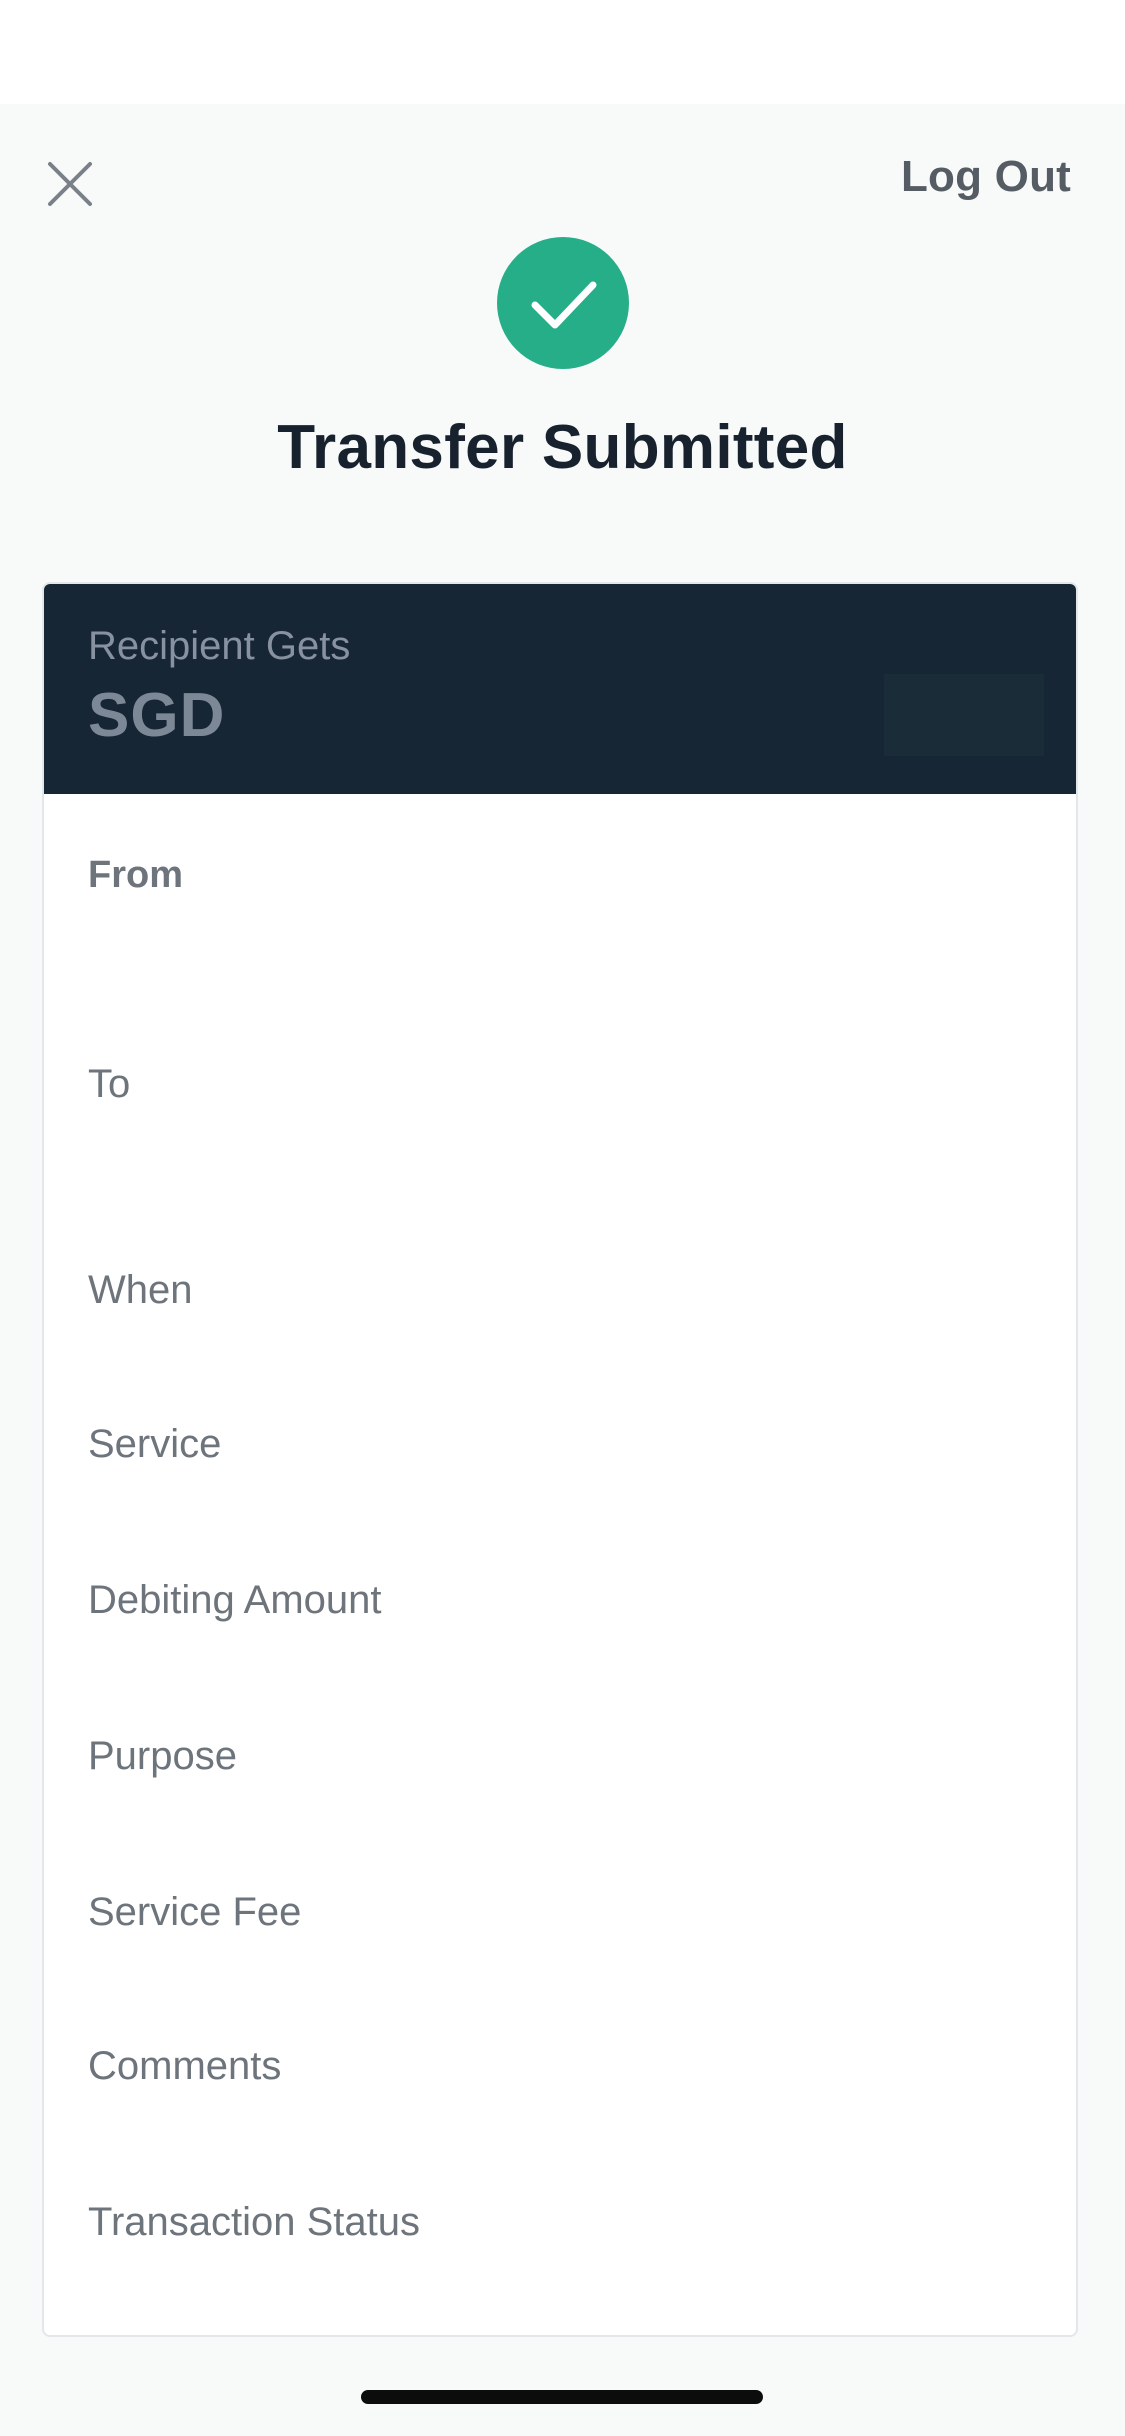  Describe the element at coordinates (140, 1290) in the screenshot. I see `when-label: When` at that location.